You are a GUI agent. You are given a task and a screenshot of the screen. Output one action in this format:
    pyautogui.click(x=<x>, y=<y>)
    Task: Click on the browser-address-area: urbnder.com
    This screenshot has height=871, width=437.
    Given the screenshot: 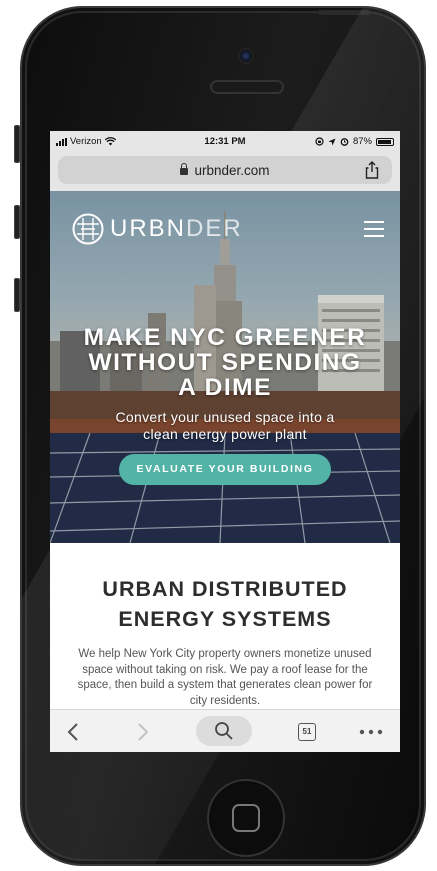 What is the action you would take?
    pyautogui.click(x=225, y=171)
    